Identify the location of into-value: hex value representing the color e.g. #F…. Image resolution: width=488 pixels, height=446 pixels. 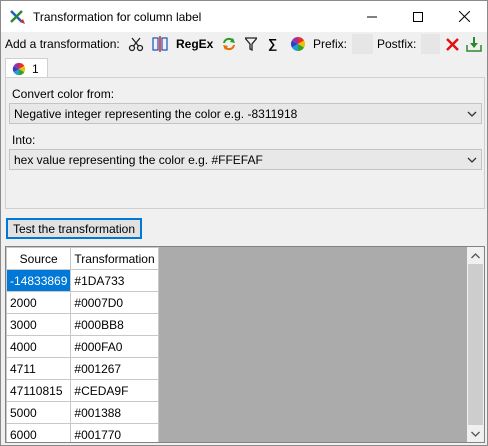
(138, 160).